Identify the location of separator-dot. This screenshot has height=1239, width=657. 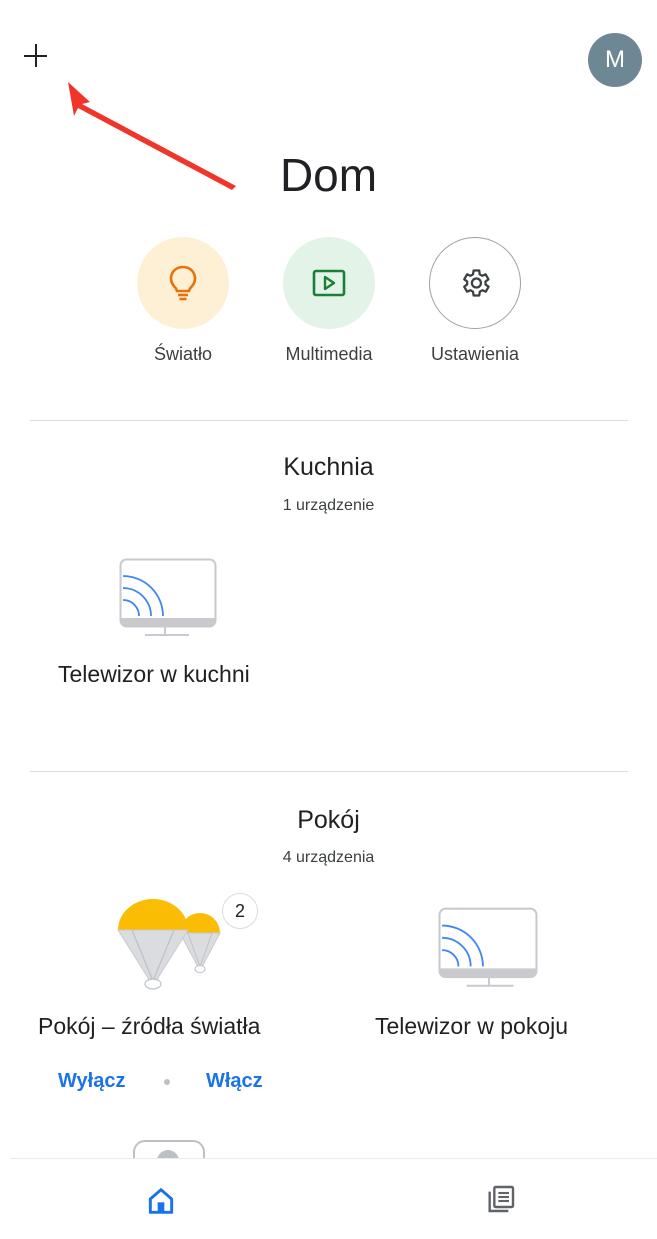
(167, 1082).